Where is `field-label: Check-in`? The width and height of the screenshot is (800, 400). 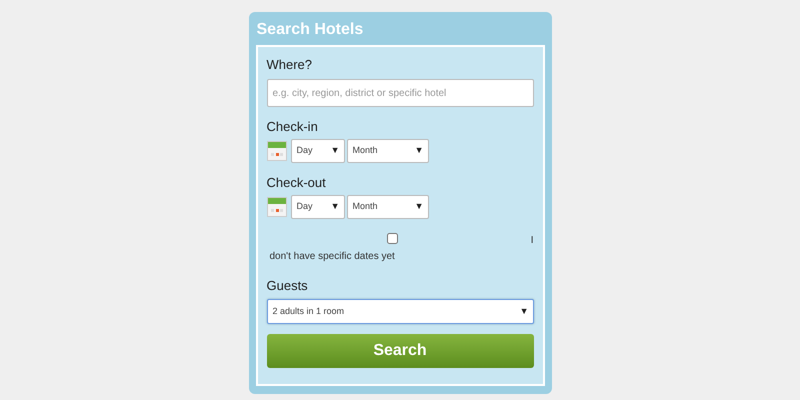 field-label: Check-in is located at coordinates (292, 127).